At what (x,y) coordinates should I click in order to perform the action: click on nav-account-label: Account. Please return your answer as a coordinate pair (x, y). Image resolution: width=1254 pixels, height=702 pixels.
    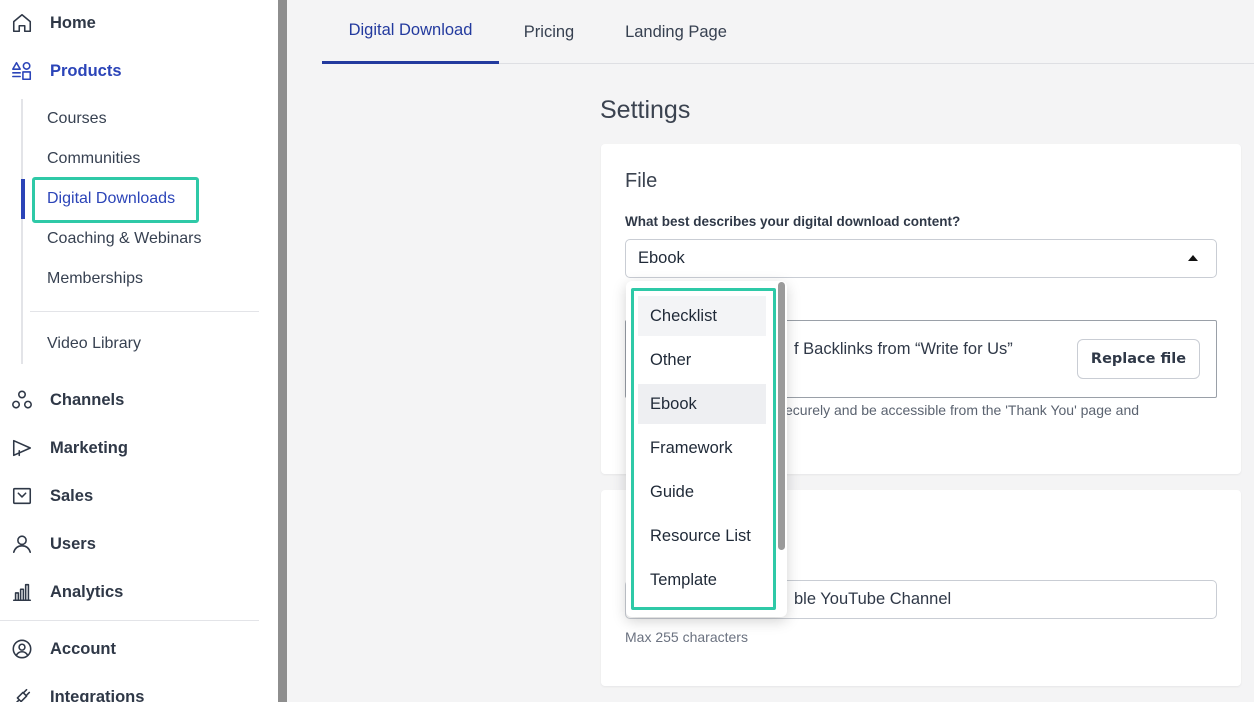
    Looking at the image, I should click on (83, 648).